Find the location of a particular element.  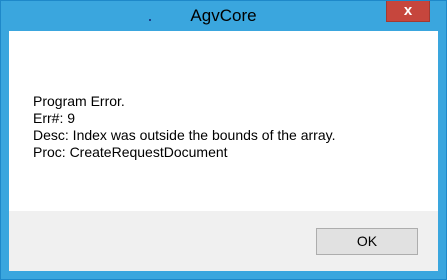

message-line: Proc: CreateRequestDocument is located at coordinates (130, 152).